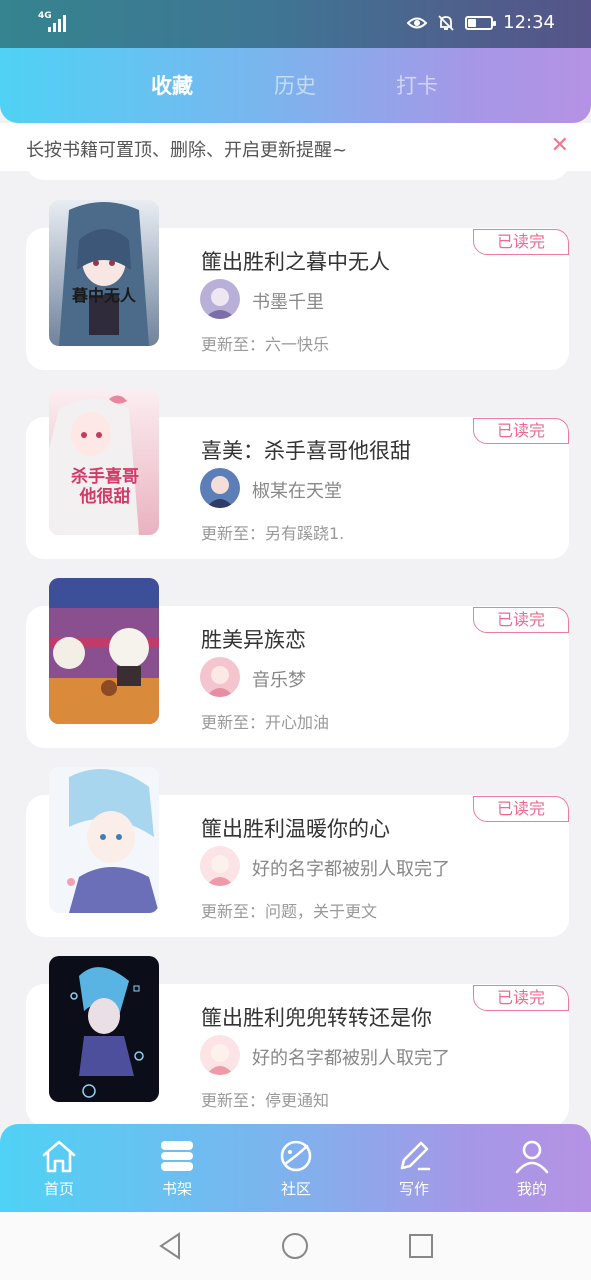 The image size is (591, 1280). Describe the element at coordinates (532, 1157) in the screenshot. I see `user-icon` at that location.